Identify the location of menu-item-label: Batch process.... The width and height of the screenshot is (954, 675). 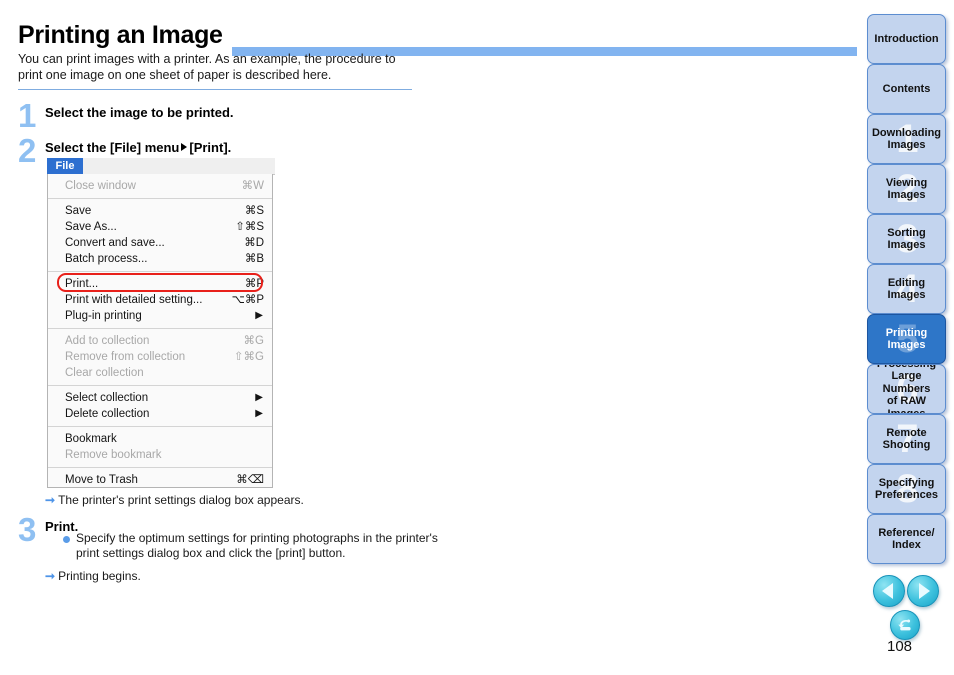
(106, 259).